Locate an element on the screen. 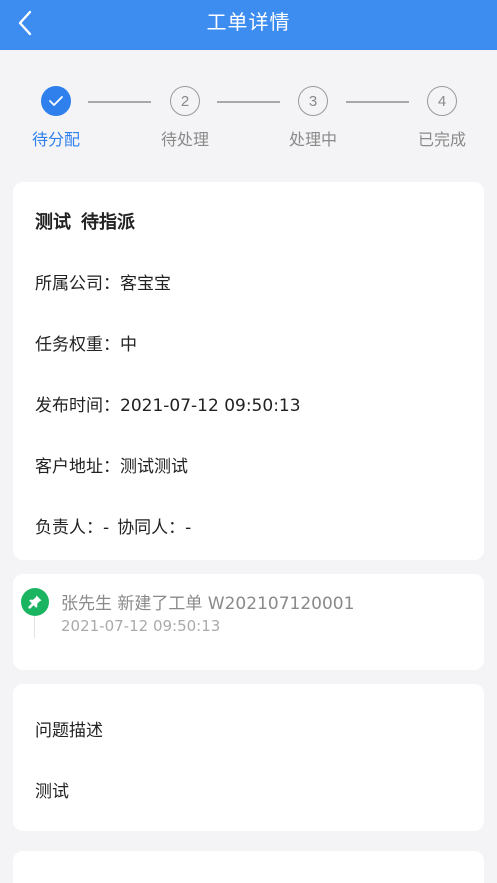 The image size is (497, 883). publish-time-row: 发布时间：2021-07-12 09:50:13 is located at coordinates (168, 403).